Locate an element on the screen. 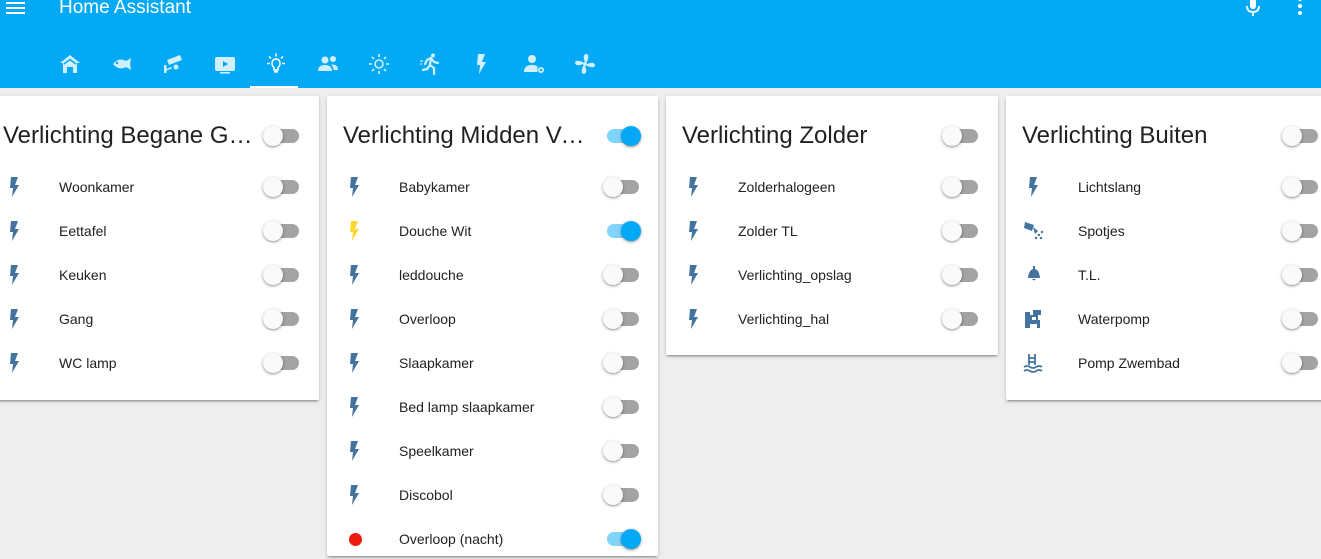  entity-row: Speelkamer is located at coordinates (492, 451).